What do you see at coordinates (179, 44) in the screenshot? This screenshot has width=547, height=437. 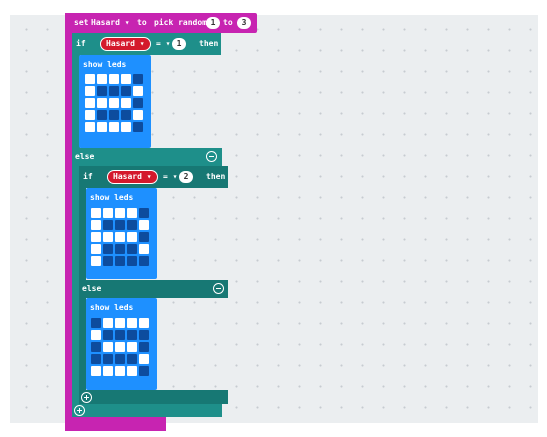 I see `condition-value-1: 1` at bounding box center [179, 44].